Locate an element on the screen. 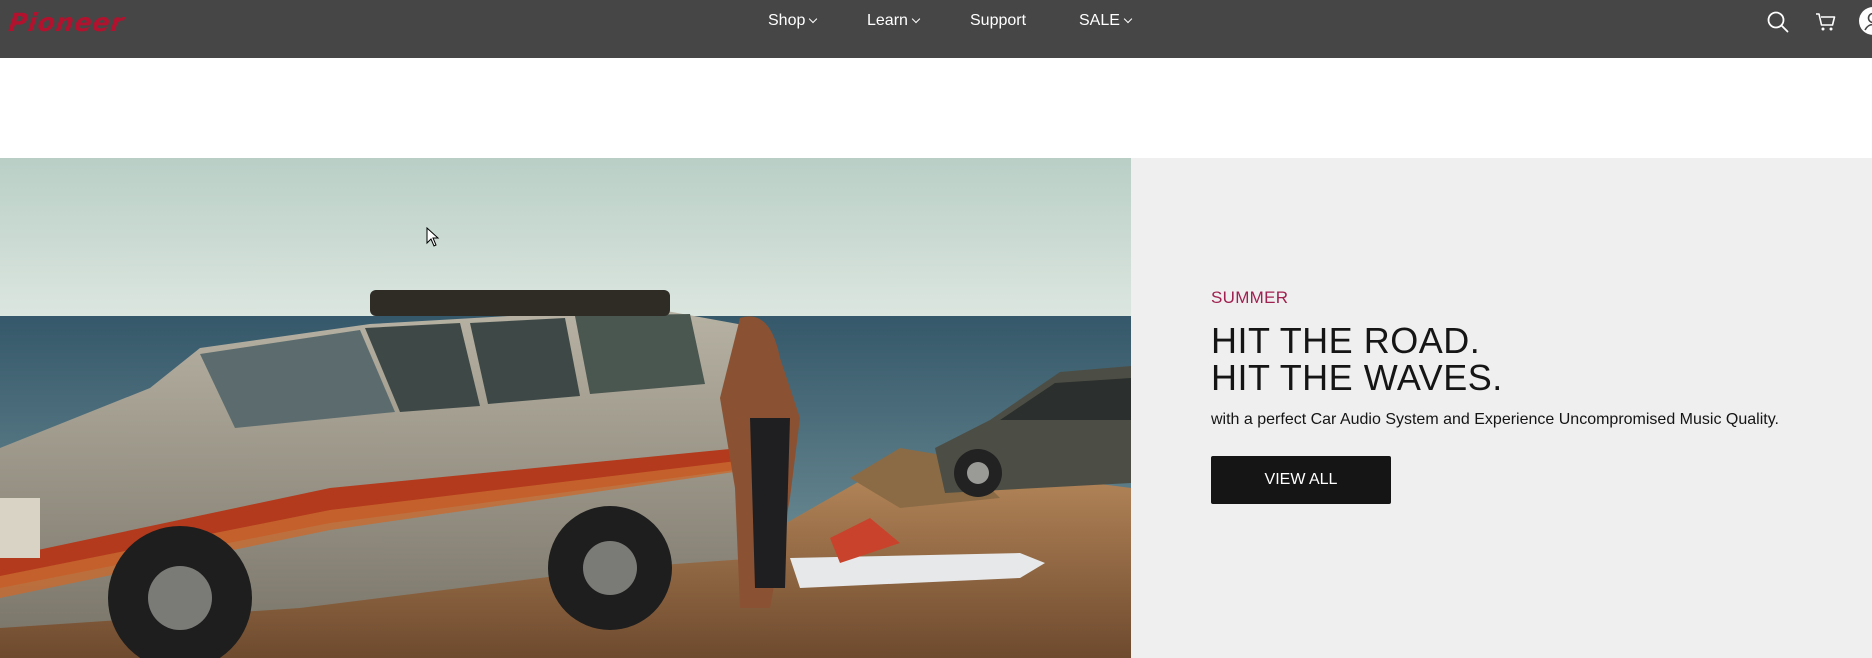 This screenshot has height=658, width=1872. nav-sale: SALE is located at coordinates (1106, 21).